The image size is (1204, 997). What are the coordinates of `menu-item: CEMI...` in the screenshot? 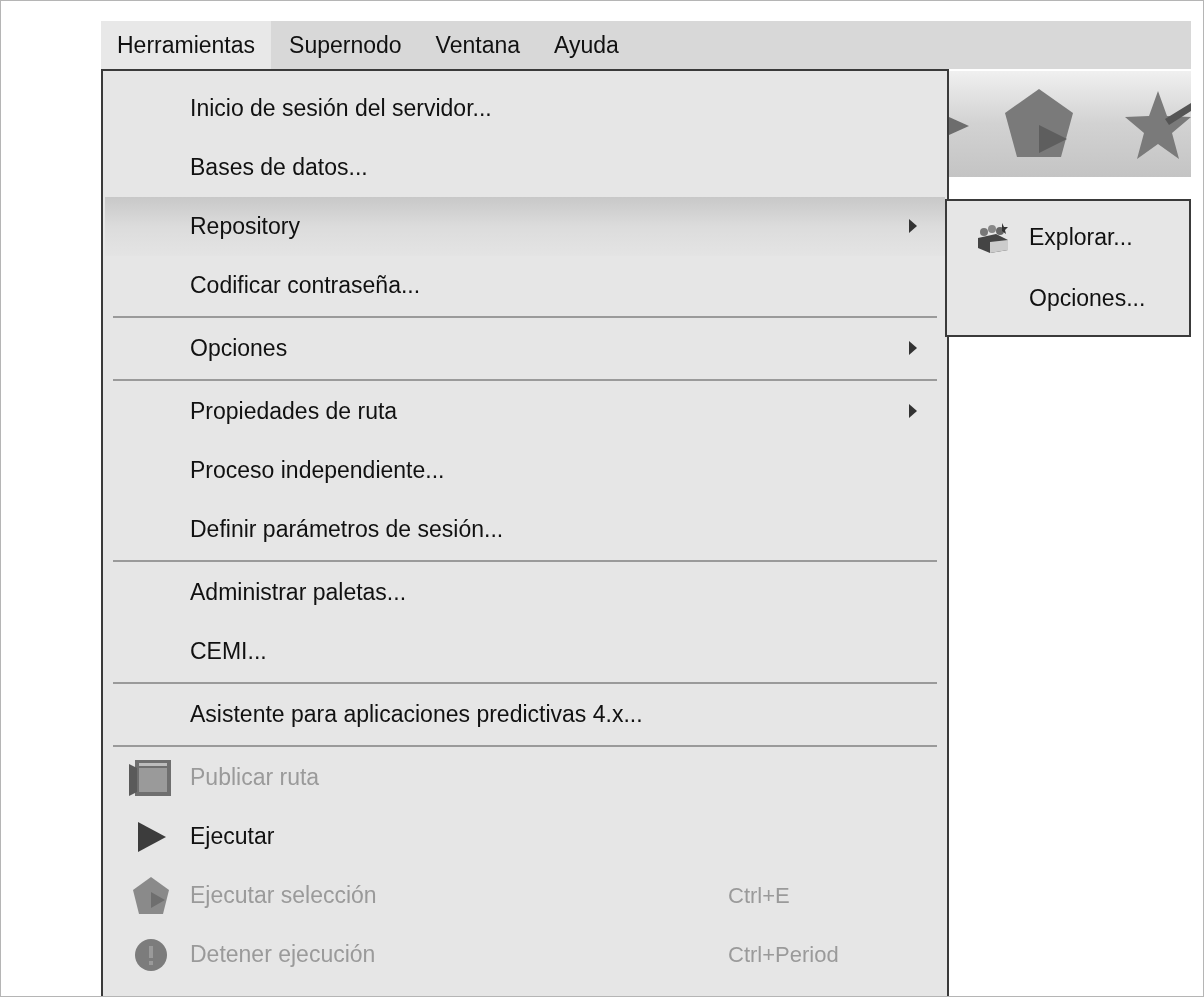 It's located at (525, 651).